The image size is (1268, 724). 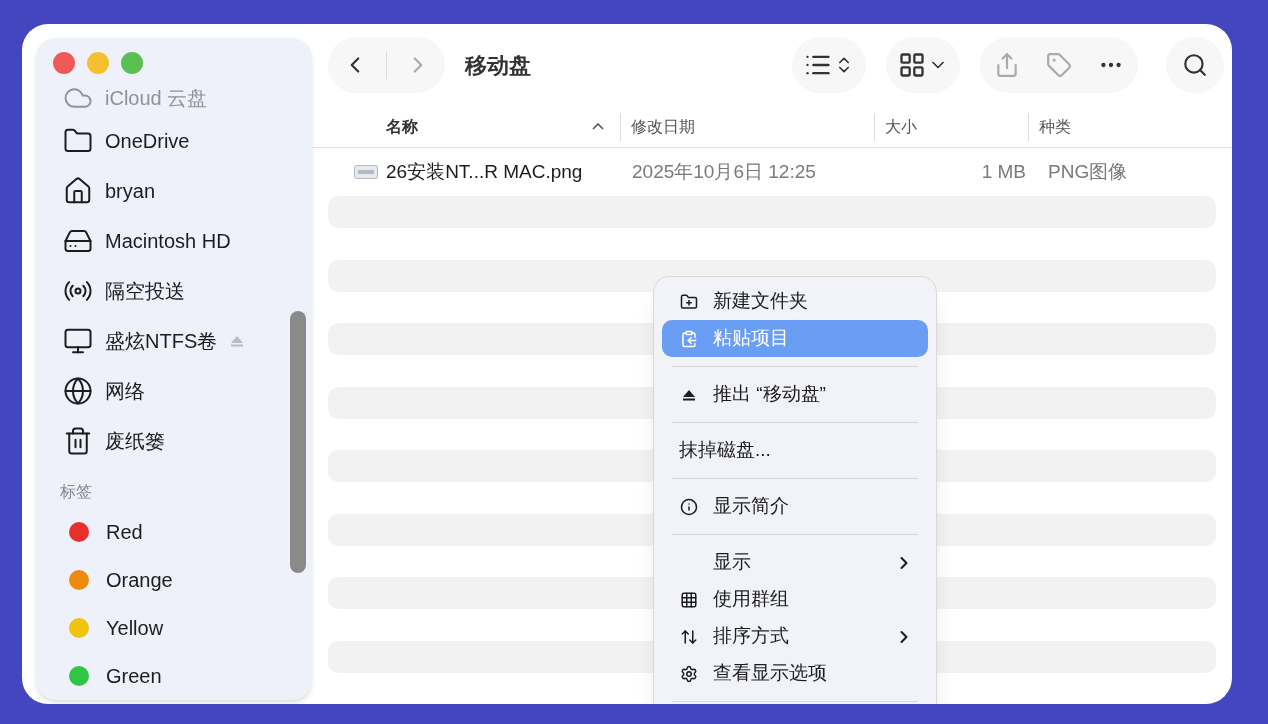 What do you see at coordinates (795, 394) in the screenshot?
I see `menu-item: 推出 “移动盘”` at bounding box center [795, 394].